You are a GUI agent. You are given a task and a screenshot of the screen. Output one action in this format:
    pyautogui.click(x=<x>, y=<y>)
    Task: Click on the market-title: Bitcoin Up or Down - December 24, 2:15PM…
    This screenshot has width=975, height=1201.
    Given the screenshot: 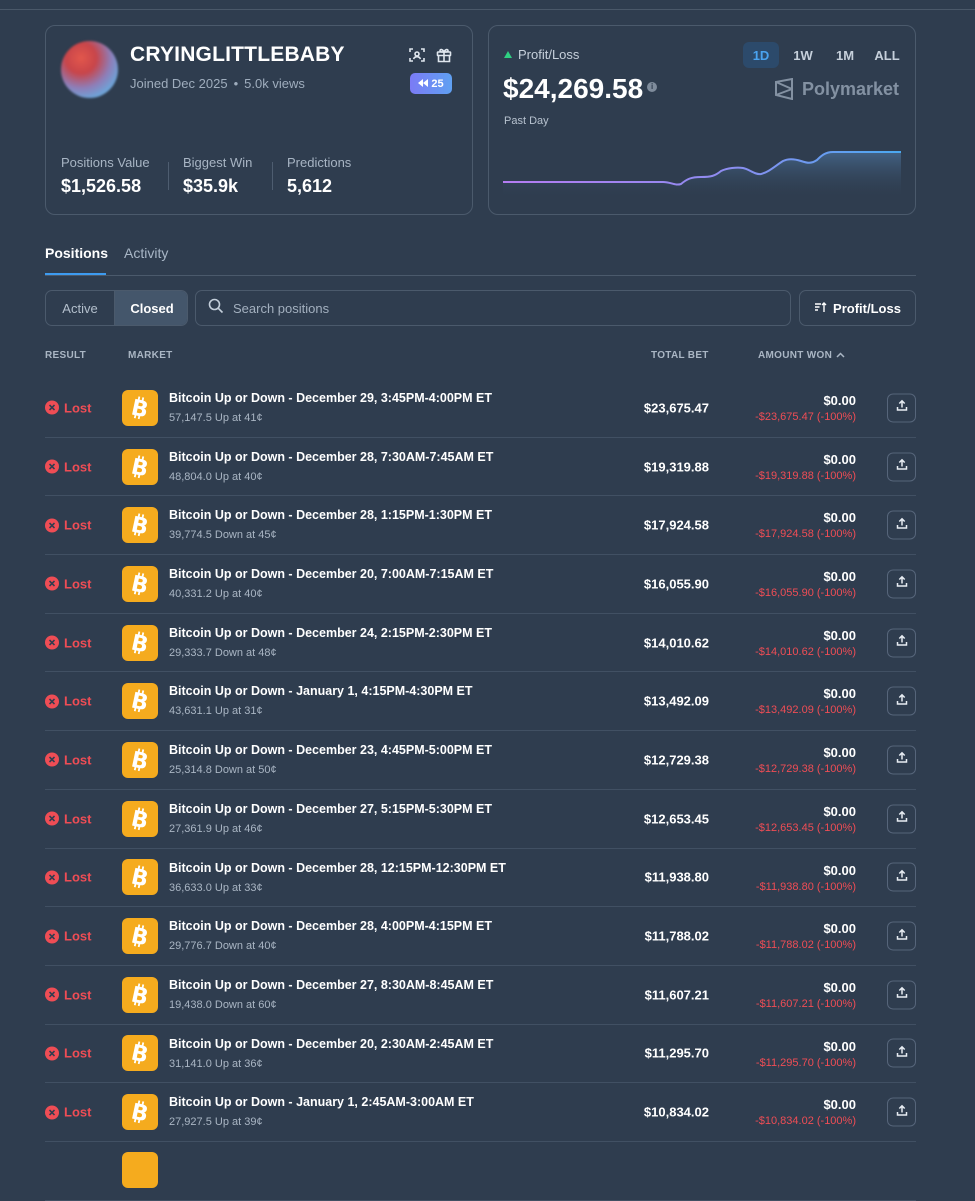 What is the action you would take?
    pyautogui.click(x=330, y=633)
    